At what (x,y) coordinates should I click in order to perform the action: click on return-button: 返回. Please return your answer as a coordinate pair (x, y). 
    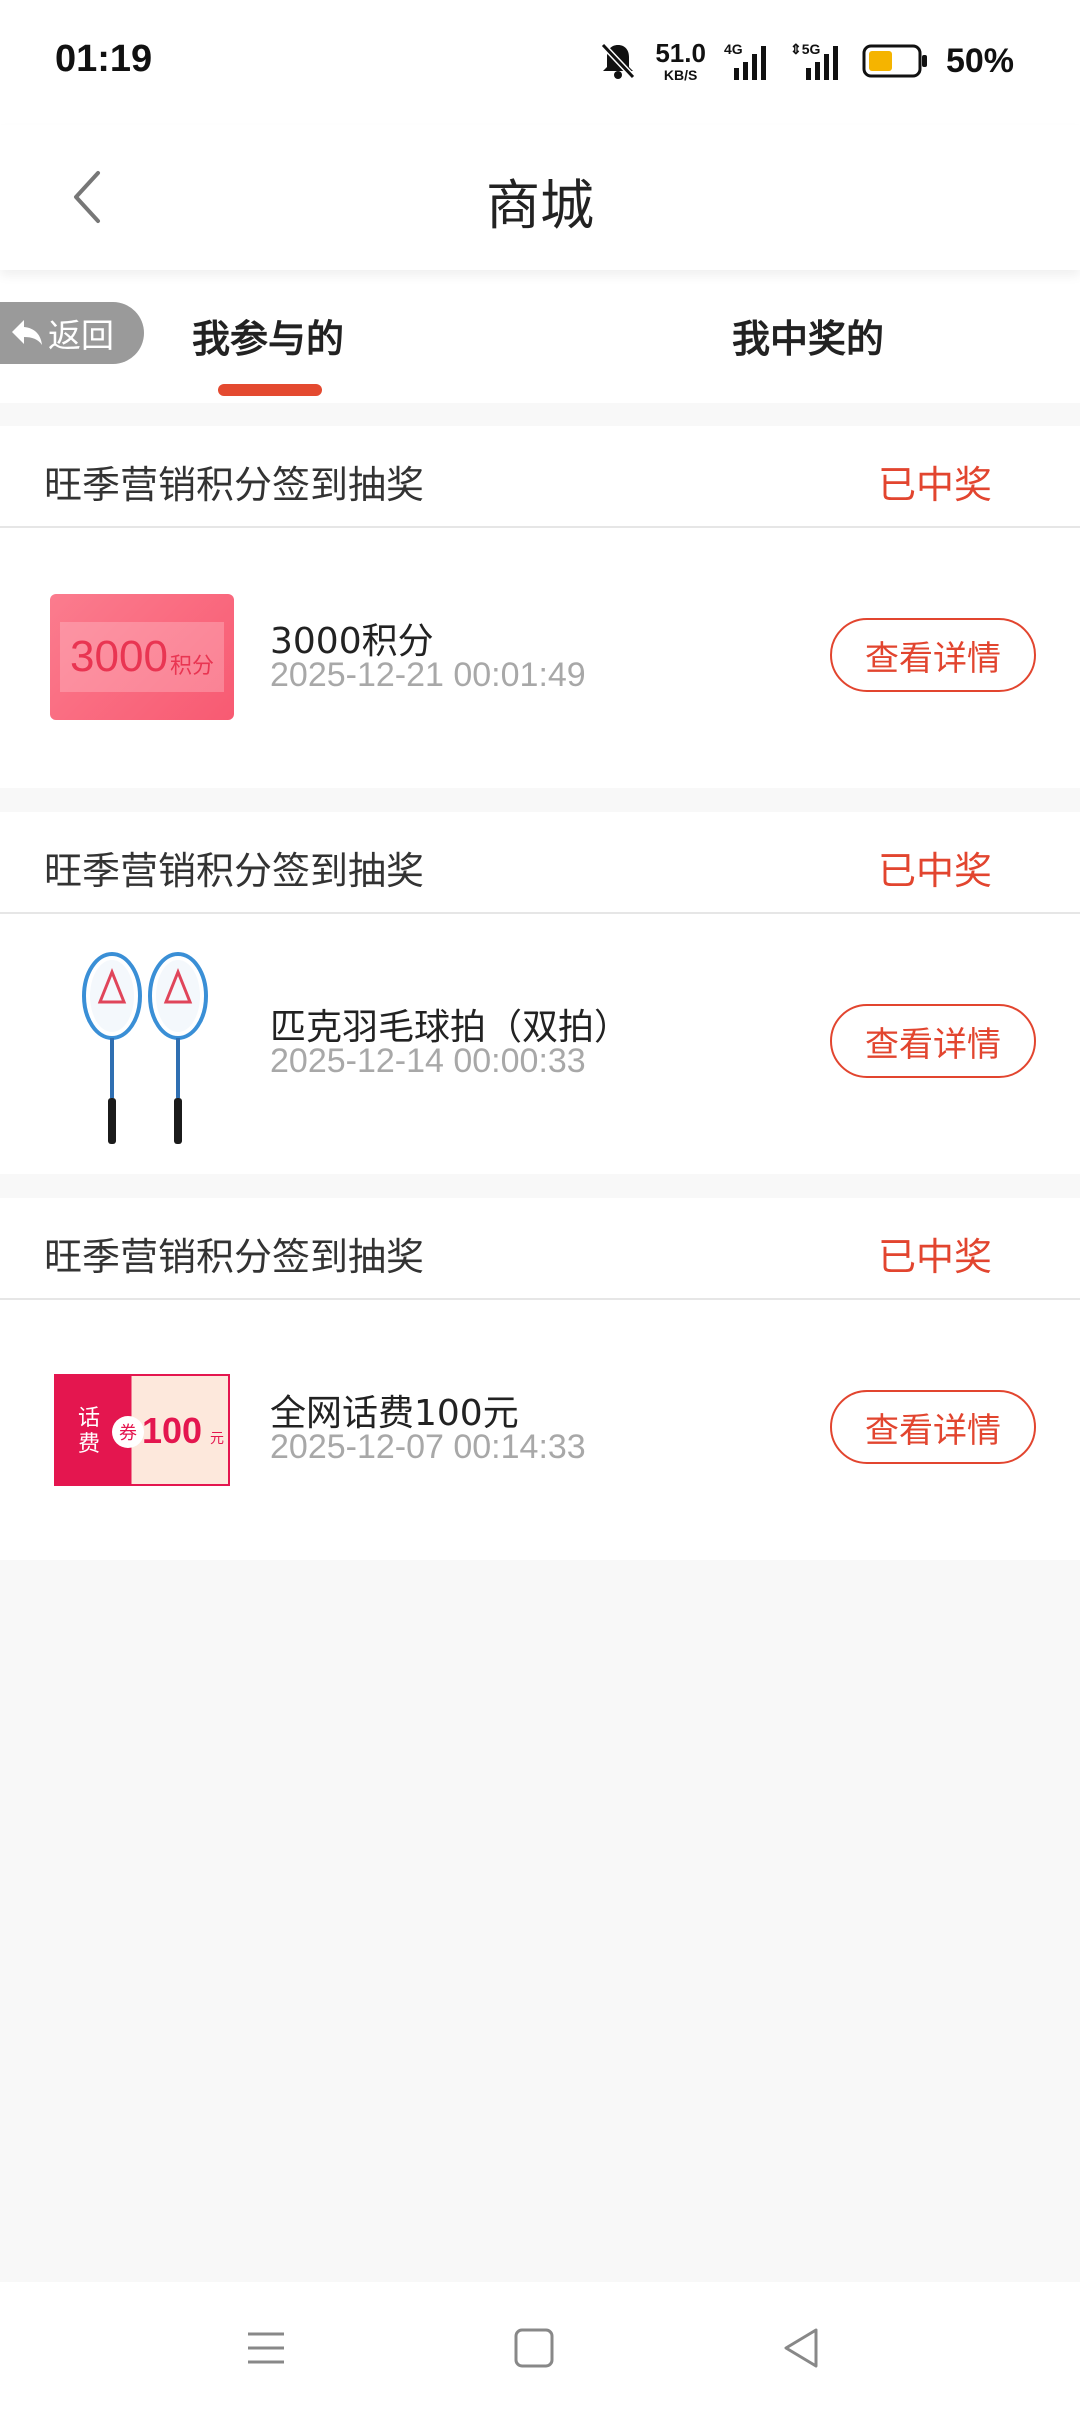
    Looking at the image, I should click on (72, 333).